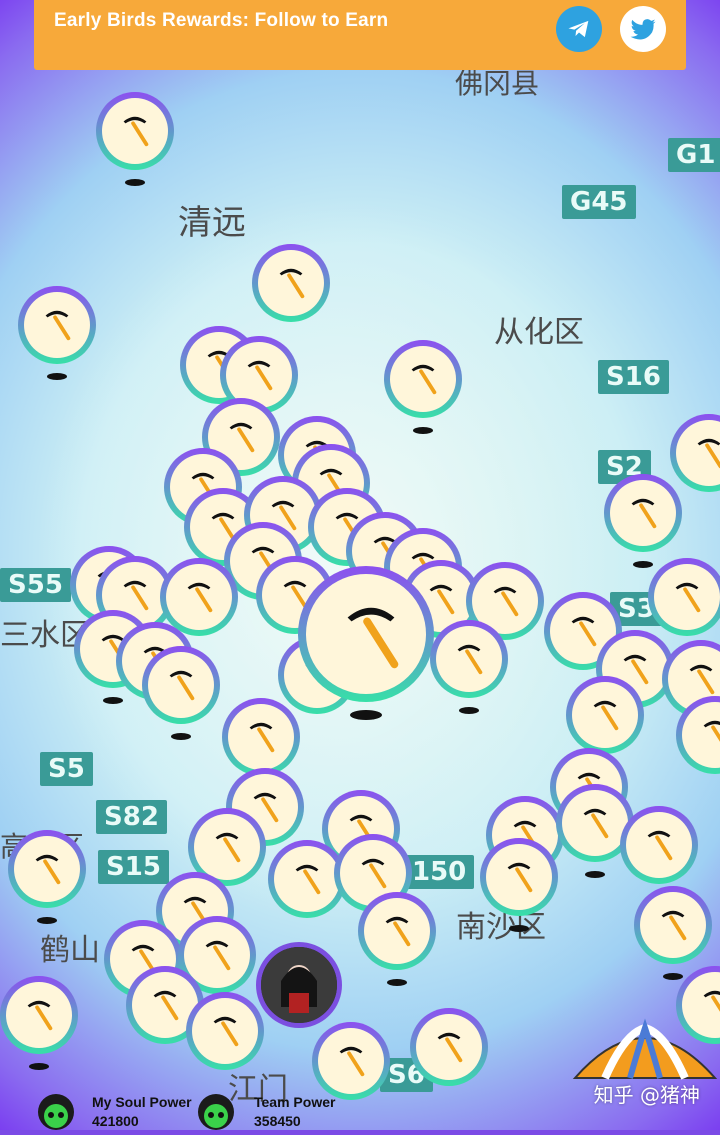 The width and height of the screenshot is (720, 1135). Describe the element at coordinates (439, 872) in the screenshot. I see `road-badge: 150` at that location.